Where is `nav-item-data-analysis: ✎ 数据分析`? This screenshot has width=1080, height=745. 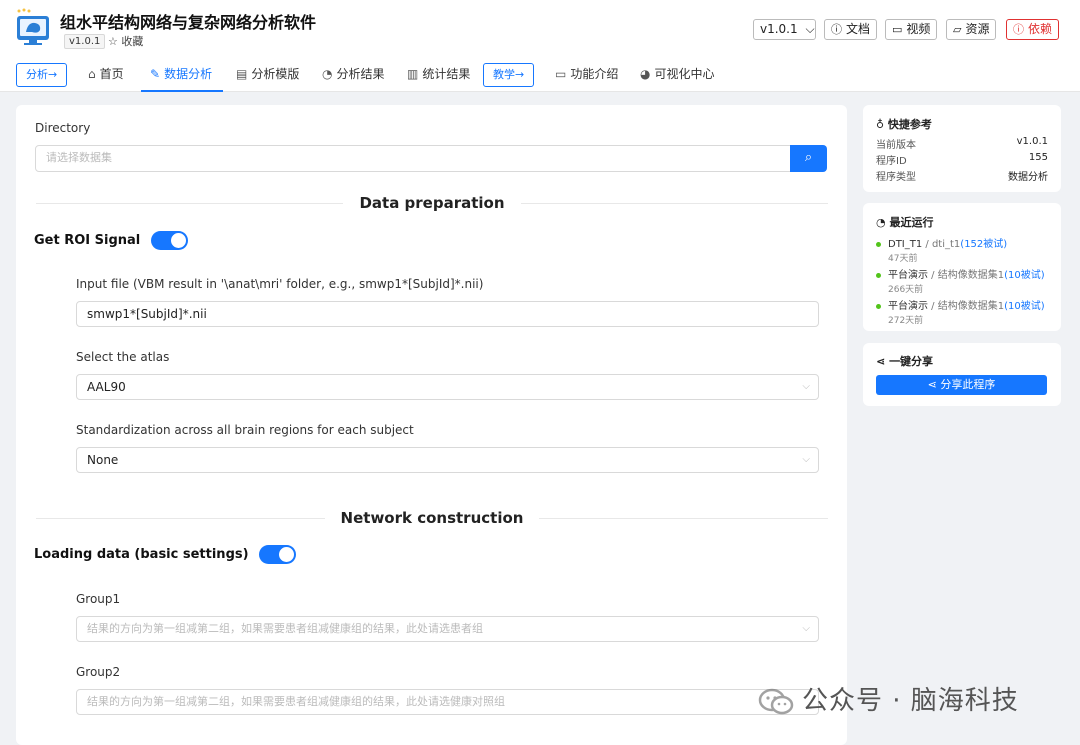
nav-item-data-analysis: ✎ 数据分析 is located at coordinates (182, 74).